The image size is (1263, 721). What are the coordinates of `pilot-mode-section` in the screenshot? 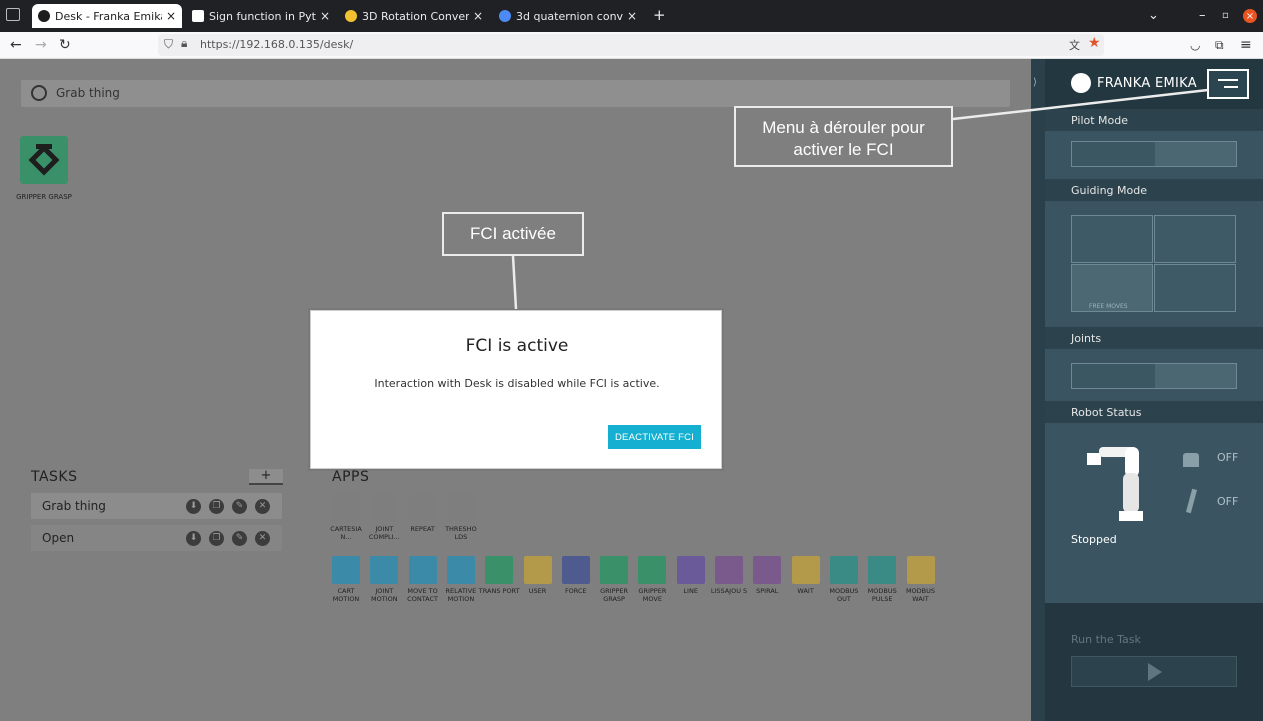 It's located at (1154, 155).